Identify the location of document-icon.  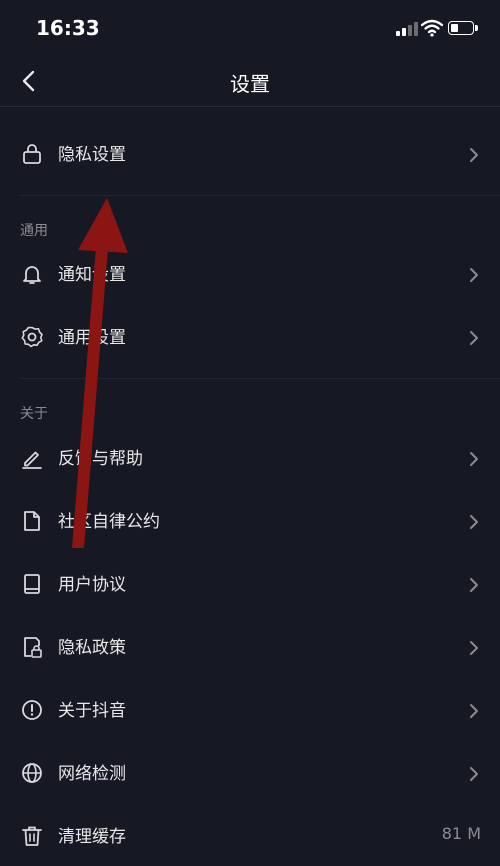
(32, 521).